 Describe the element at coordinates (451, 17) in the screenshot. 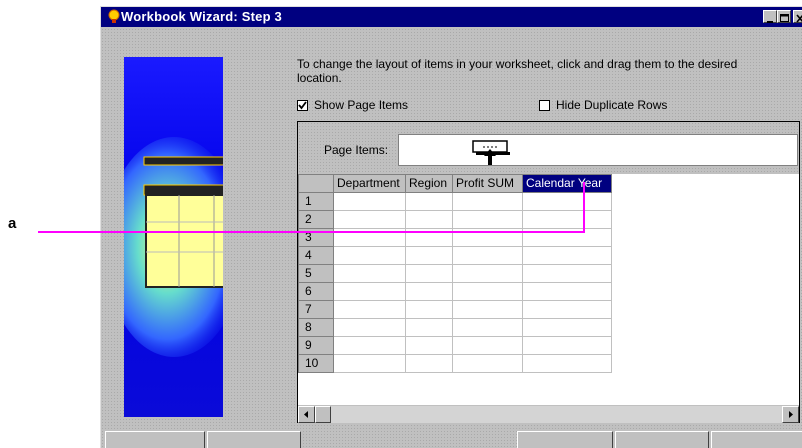

I see `title-bar: Workbook Wizard: Step 3` at that location.